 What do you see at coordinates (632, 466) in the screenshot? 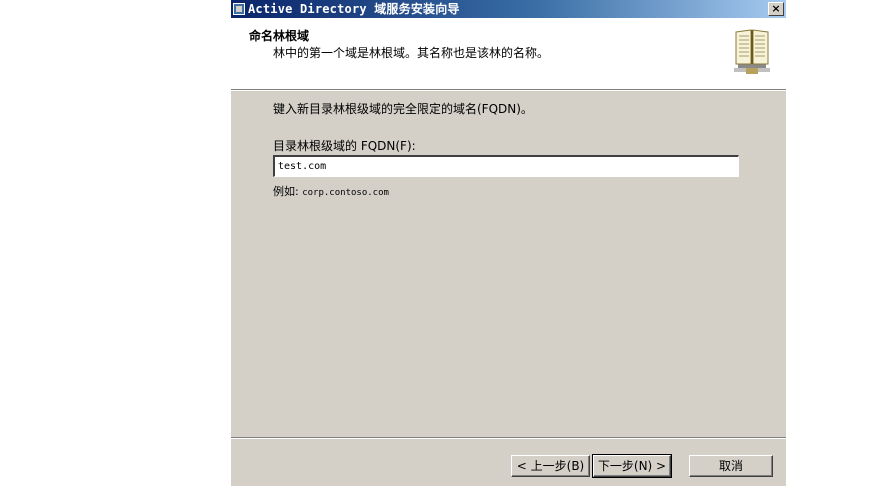
I see `next-button: 下一步(N) >` at bounding box center [632, 466].